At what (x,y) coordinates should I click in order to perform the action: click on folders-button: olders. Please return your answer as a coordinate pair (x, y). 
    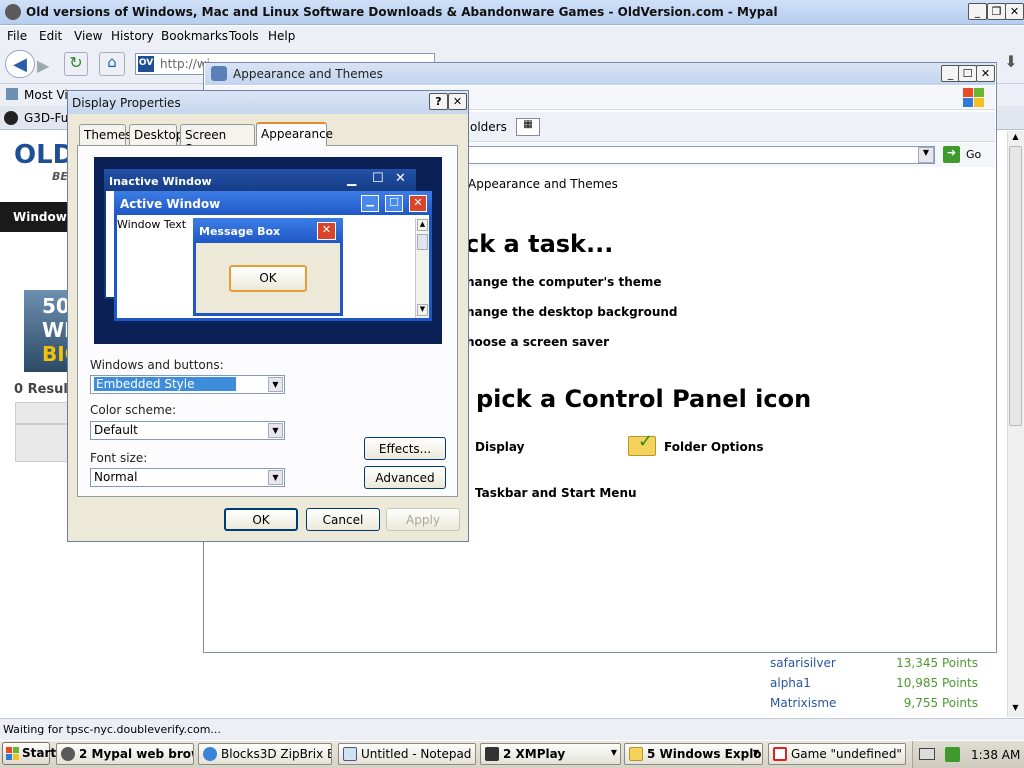
    Looking at the image, I should click on (488, 127).